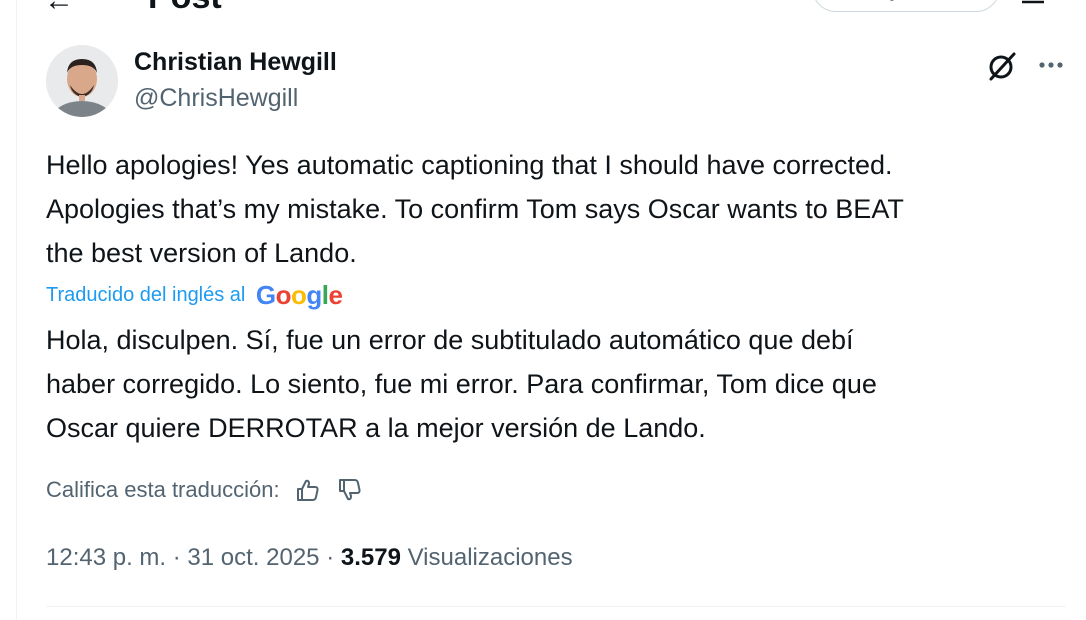 Image resolution: width=1086 pixels, height=620 pixels. Describe the element at coordinates (16, 310) in the screenshot. I see `column-divider` at that location.